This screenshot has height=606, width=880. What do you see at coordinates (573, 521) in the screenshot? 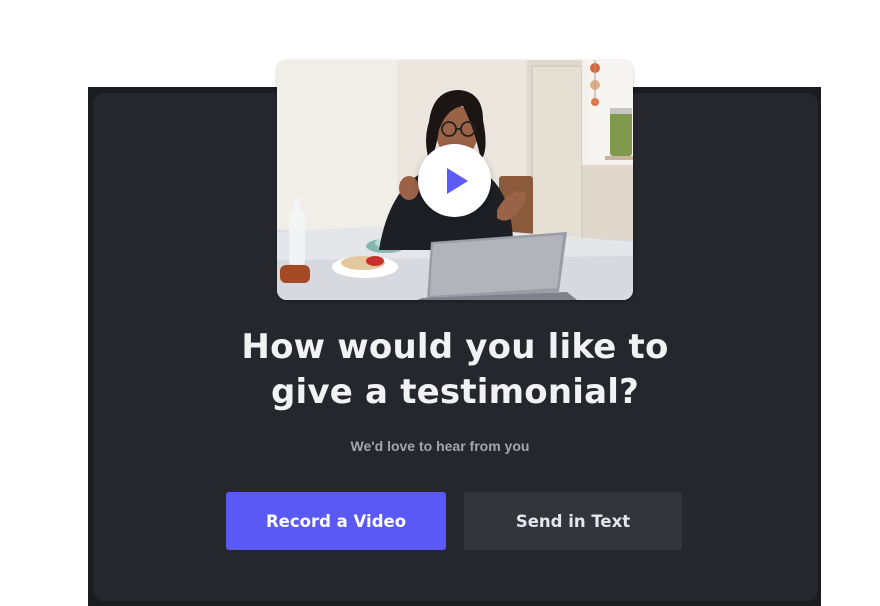
I see `send-text-button: Send in Text` at bounding box center [573, 521].